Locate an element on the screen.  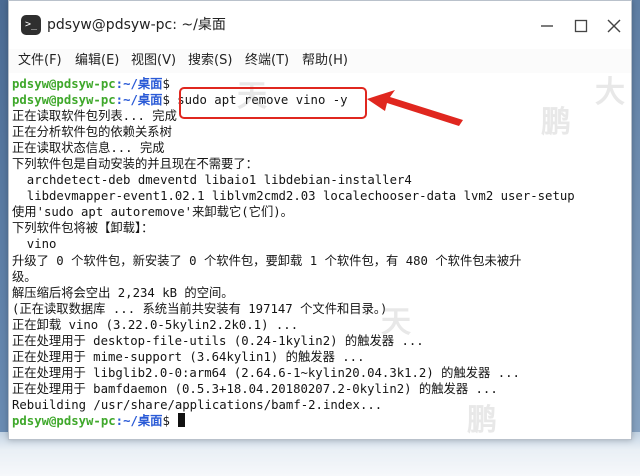
maximize-button is located at coordinates (581, 26).